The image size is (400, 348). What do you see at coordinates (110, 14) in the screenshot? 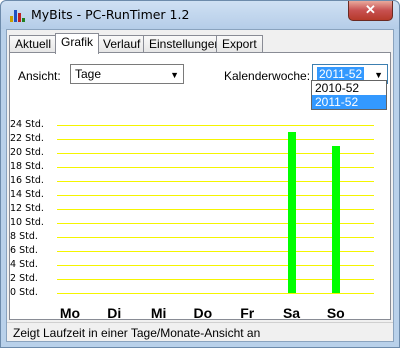
I see `window-title: MyBits - PC-RunTimer 1.2` at bounding box center [110, 14].